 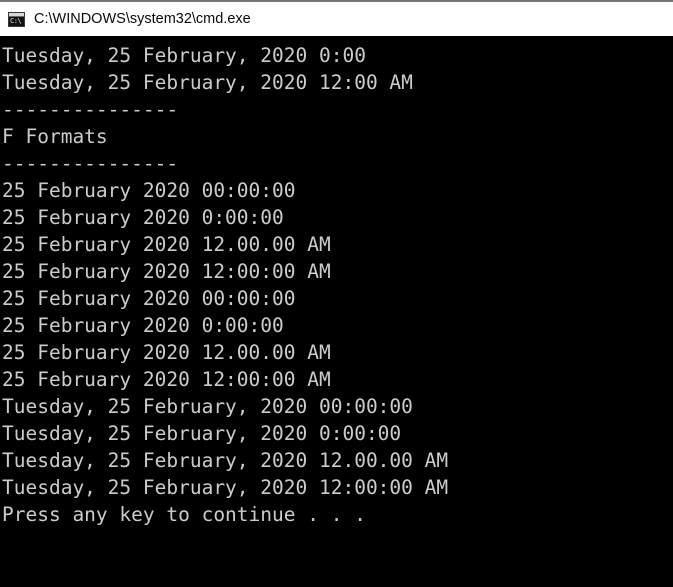 I want to click on cmd-console-icon: C:\, so click(x=16, y=19).